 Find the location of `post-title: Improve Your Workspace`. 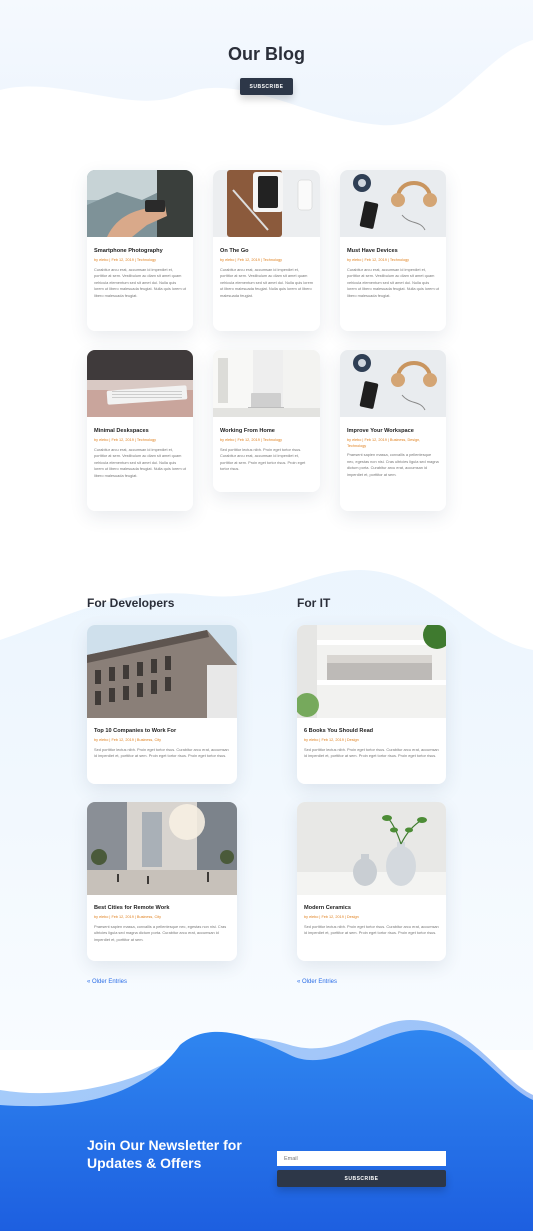

post-title: Improve Your Workspace is located at coordinates (393, 431).